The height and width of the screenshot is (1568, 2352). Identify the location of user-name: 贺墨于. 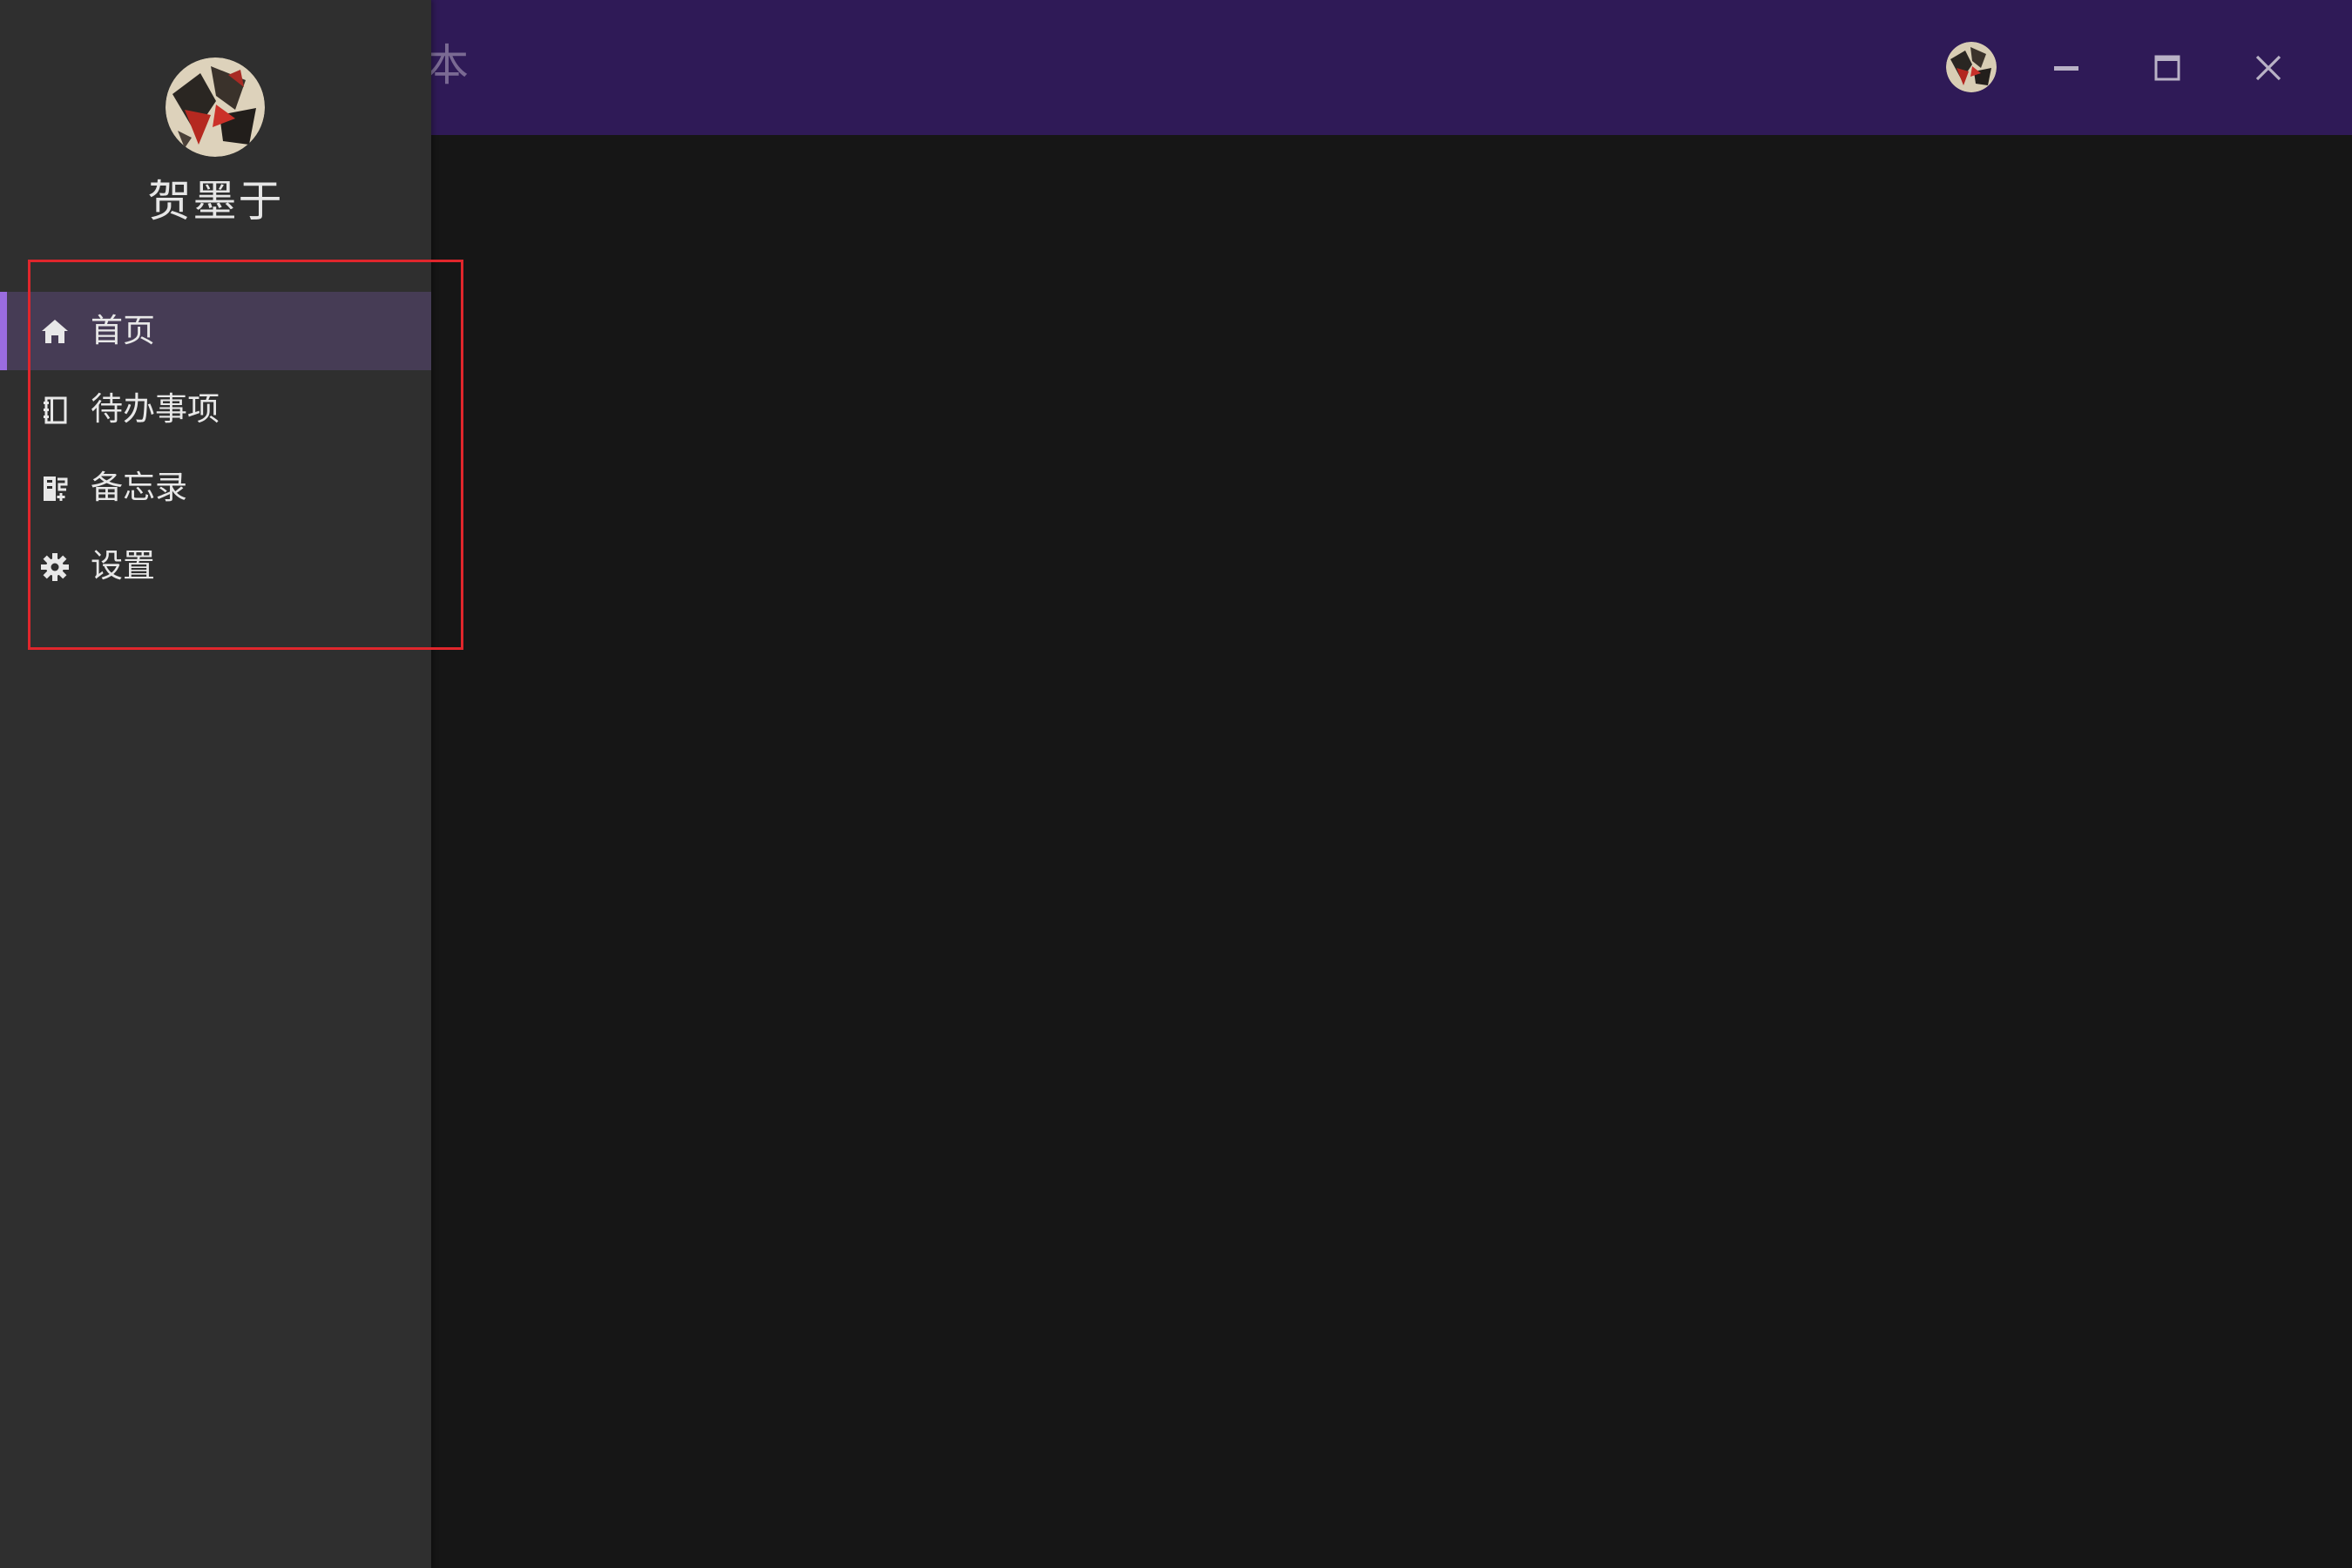
(215, 201).